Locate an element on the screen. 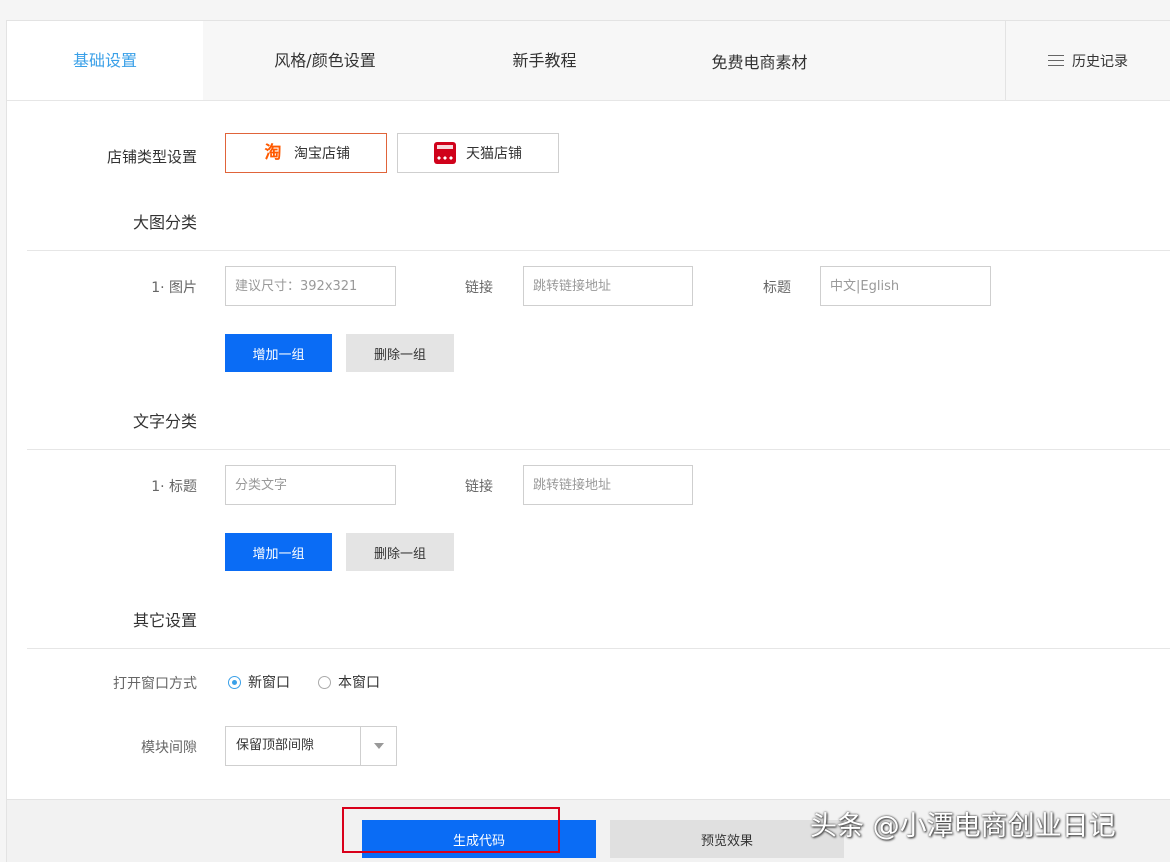 This screenshot has height=862, width=1170. watermark: 头条 @小潭电商创业日记 is located at coordinates (963, 826).